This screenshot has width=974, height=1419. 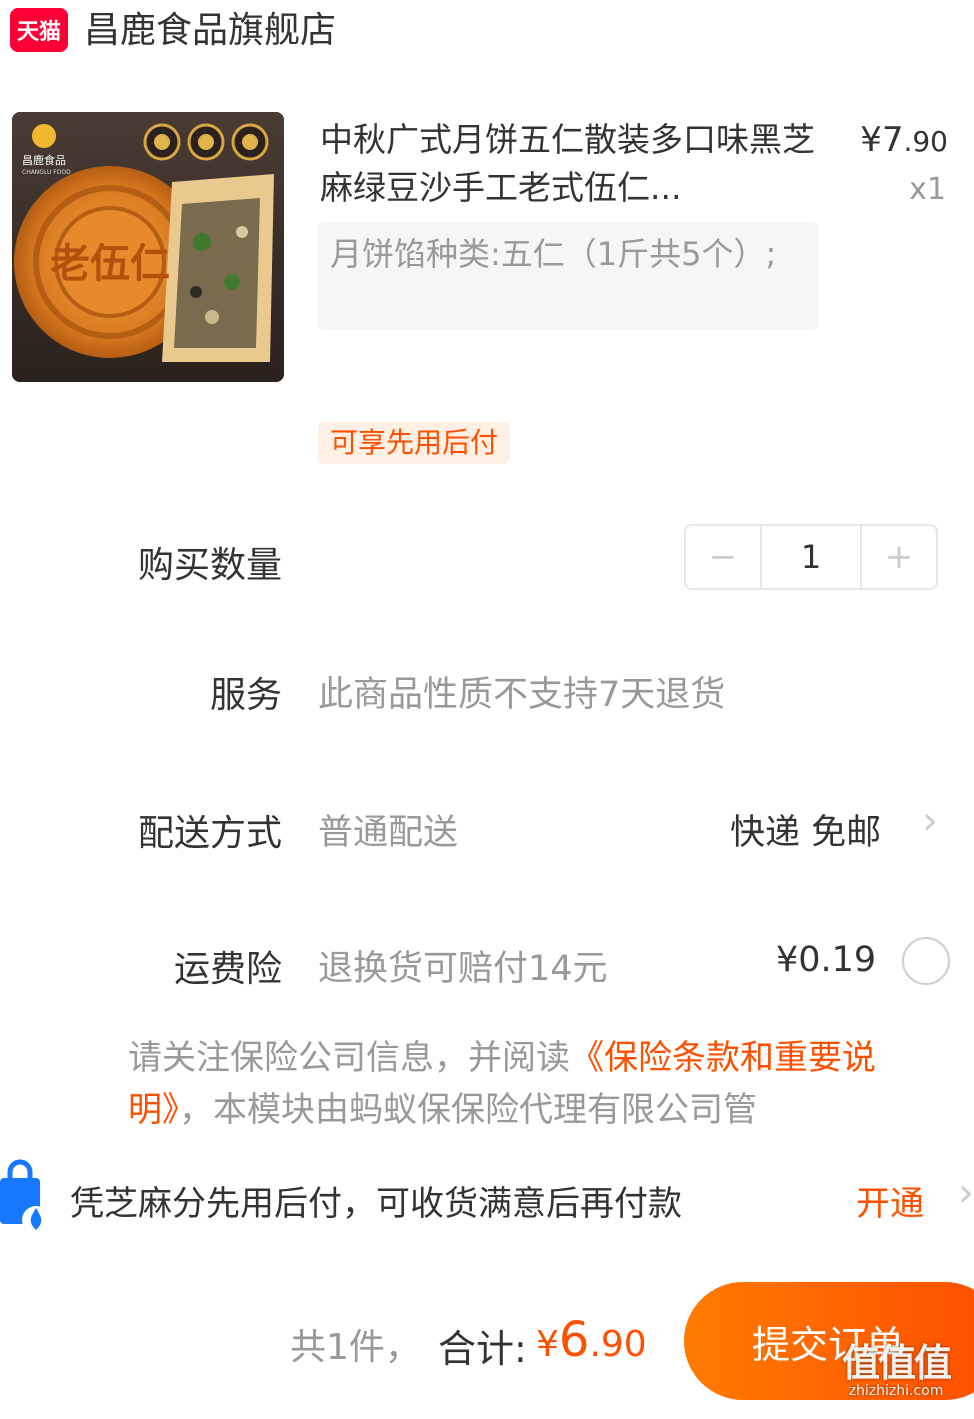 I want to click on tmall-logo: 天猫, so click(x=39, y=30).